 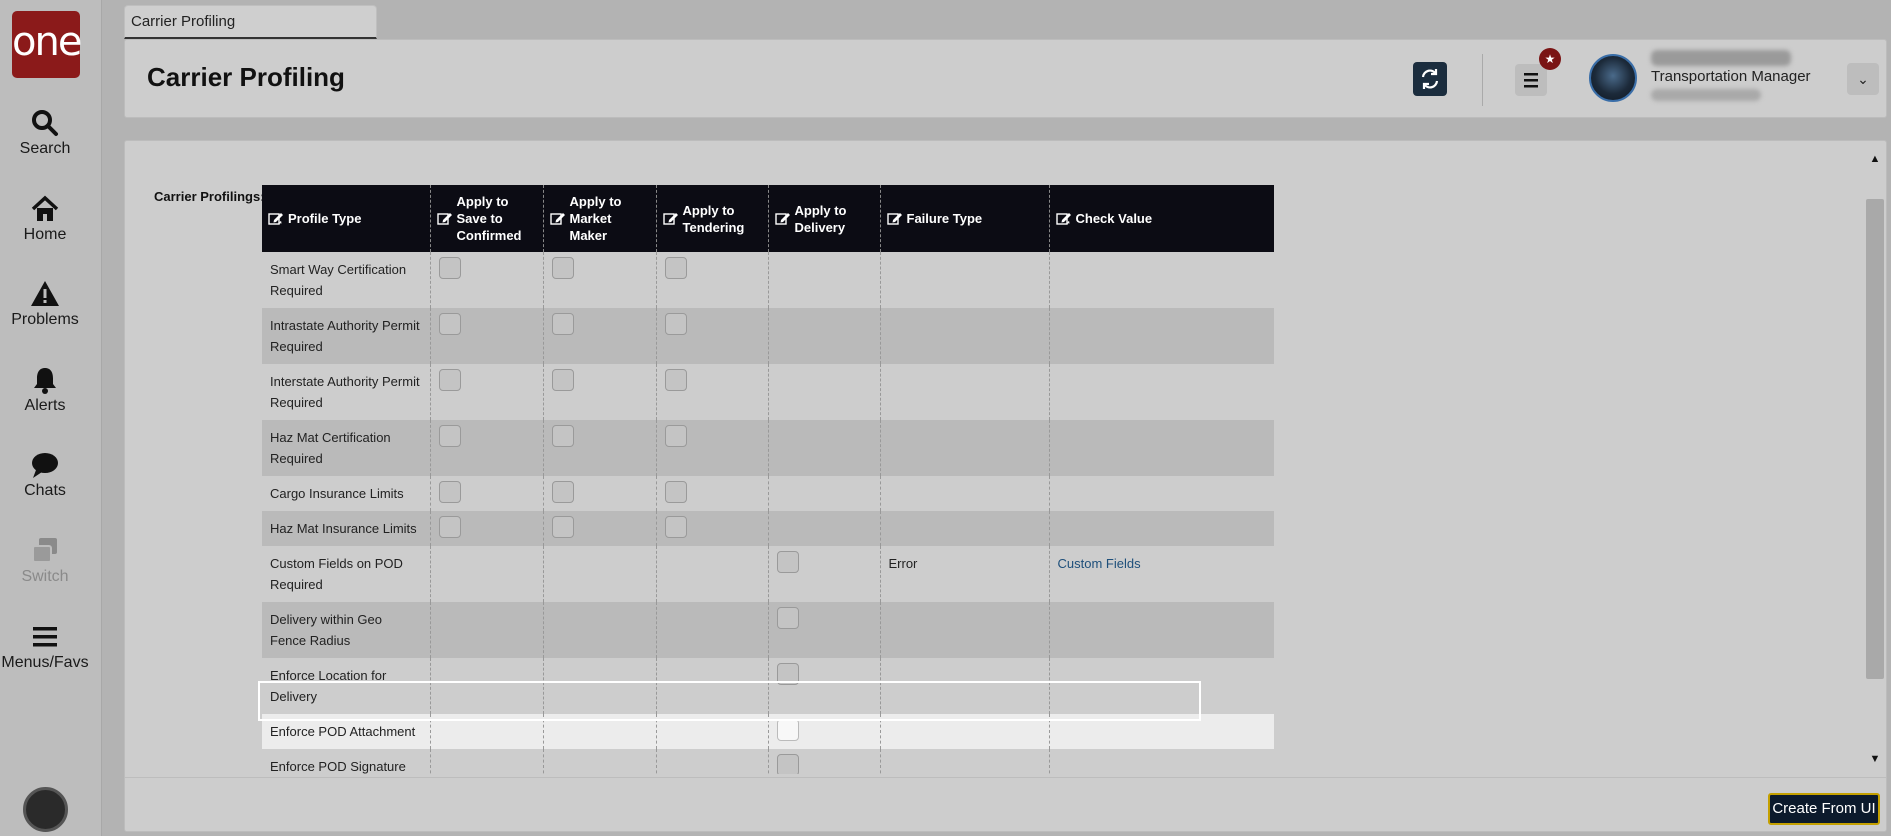 What do you see at coordinates (45, 293) in the screenshot?
I see `warning-icon` at bounding box center [45, 293].